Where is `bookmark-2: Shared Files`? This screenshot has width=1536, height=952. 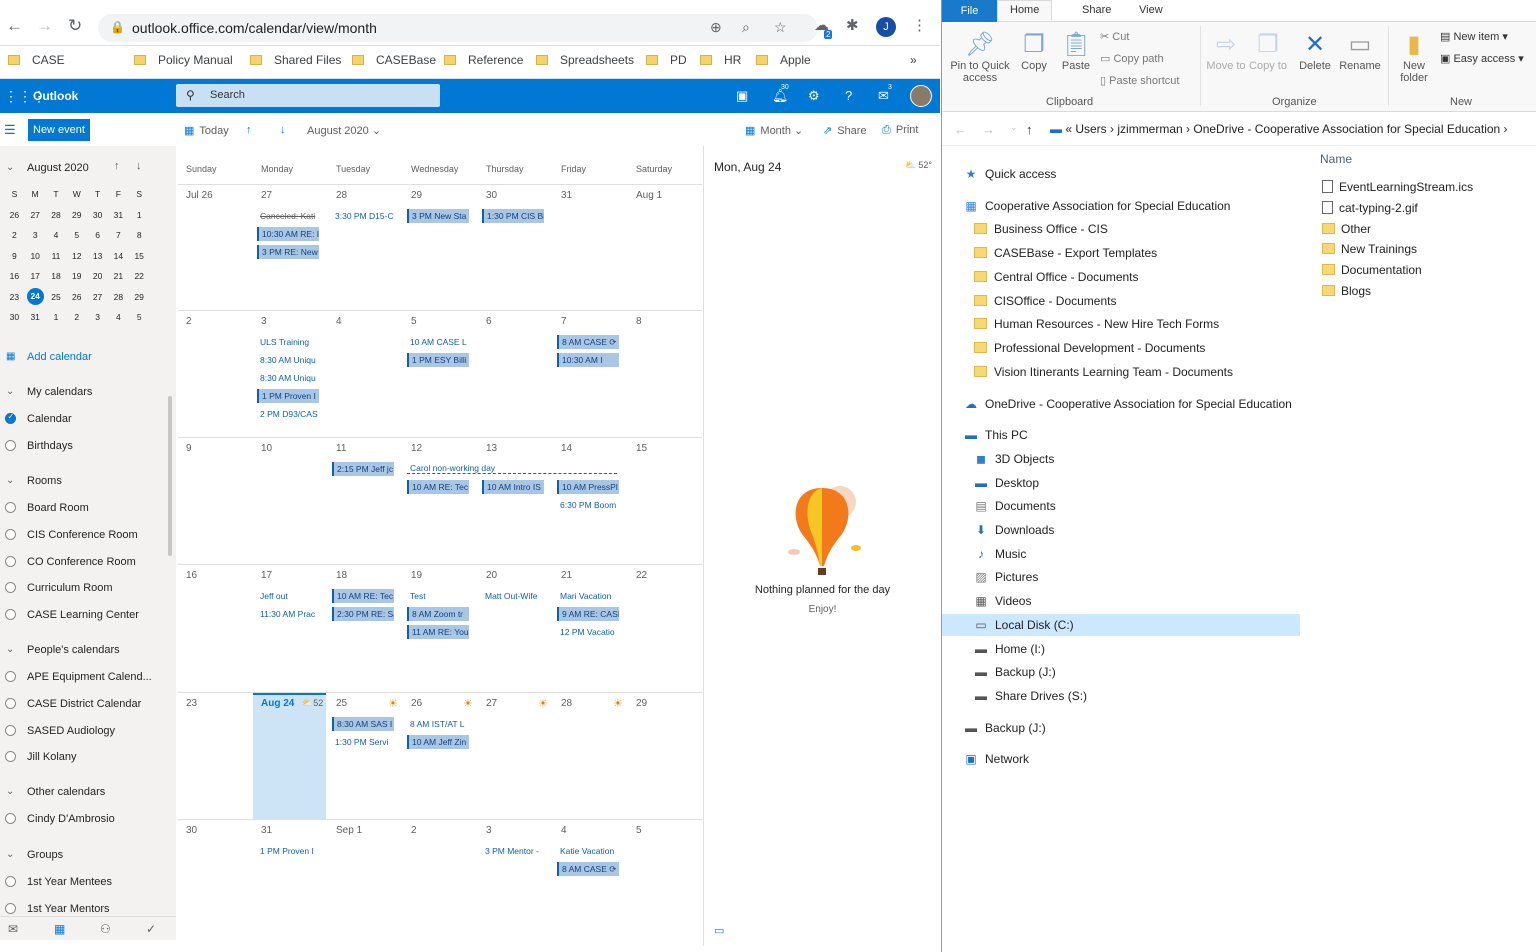
bookmark-2: Shared Files is located at coordinates (295, 60).